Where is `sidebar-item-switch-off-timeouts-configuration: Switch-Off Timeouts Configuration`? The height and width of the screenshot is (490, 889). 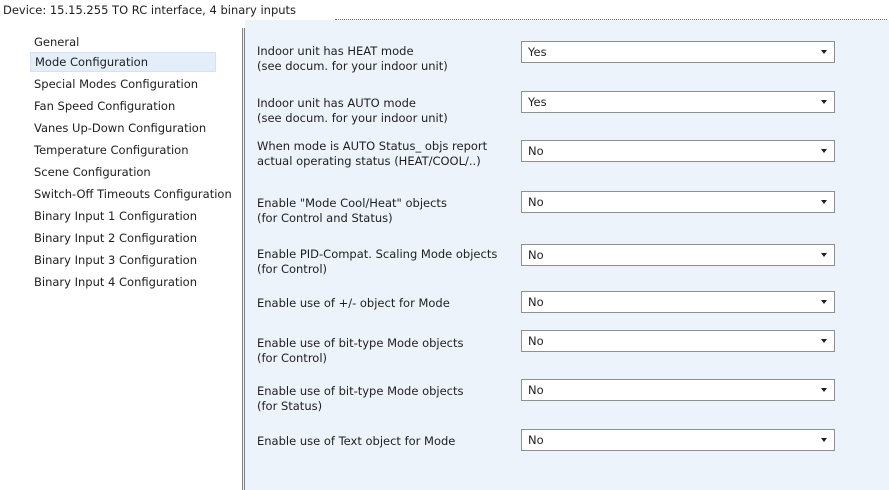
sidebar-item-switch-off-timeouts-configuration: Switch-Off Timeouts Configuration is located at coordinates (133, 194).